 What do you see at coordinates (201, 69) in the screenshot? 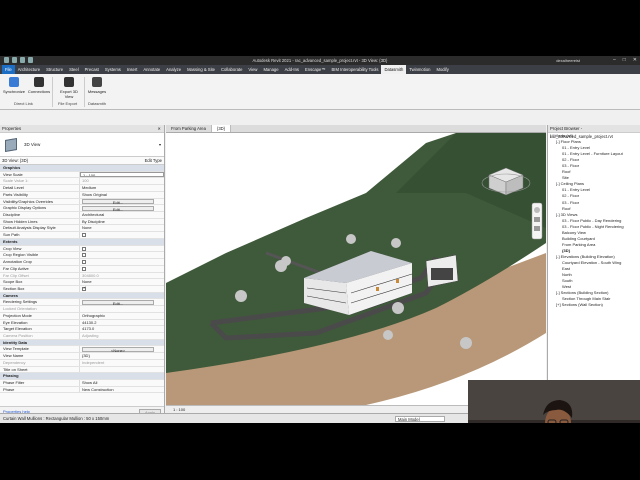
I see `ribbon-tab-massing-site: Massing & Site` at bounding box center [201, 69].